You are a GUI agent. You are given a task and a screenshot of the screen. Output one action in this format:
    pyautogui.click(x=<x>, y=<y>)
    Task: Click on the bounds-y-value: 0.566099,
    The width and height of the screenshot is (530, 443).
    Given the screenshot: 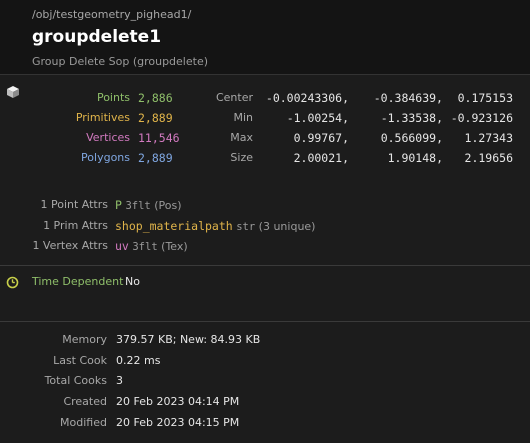 What is the action you would take?
    pyautogui.click(x=411, y=138)
    